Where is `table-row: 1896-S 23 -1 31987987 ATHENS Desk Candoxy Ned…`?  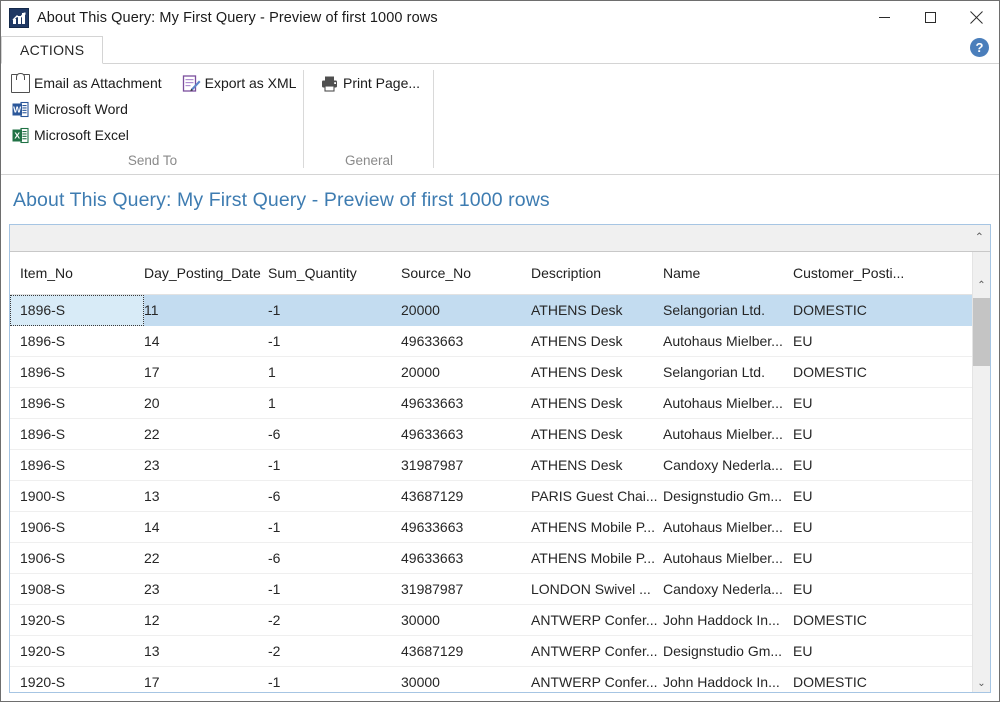 table-row: 1896-S 23 -1 31987987 ATHENS Desk Candoxy Ned… is located at coordinates (491, 465).